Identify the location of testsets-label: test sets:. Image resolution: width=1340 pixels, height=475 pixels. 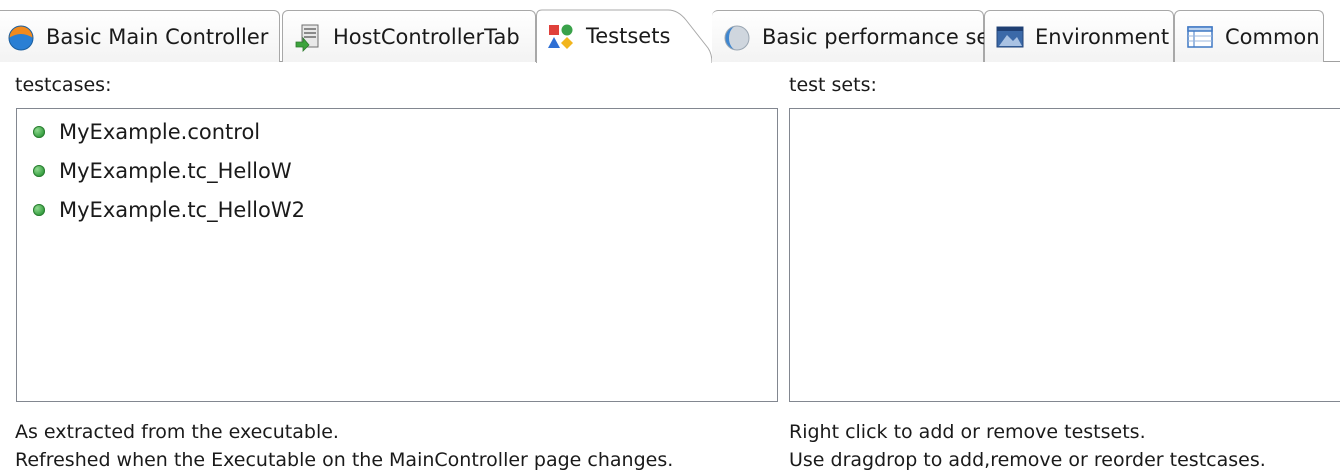
(833, 85).